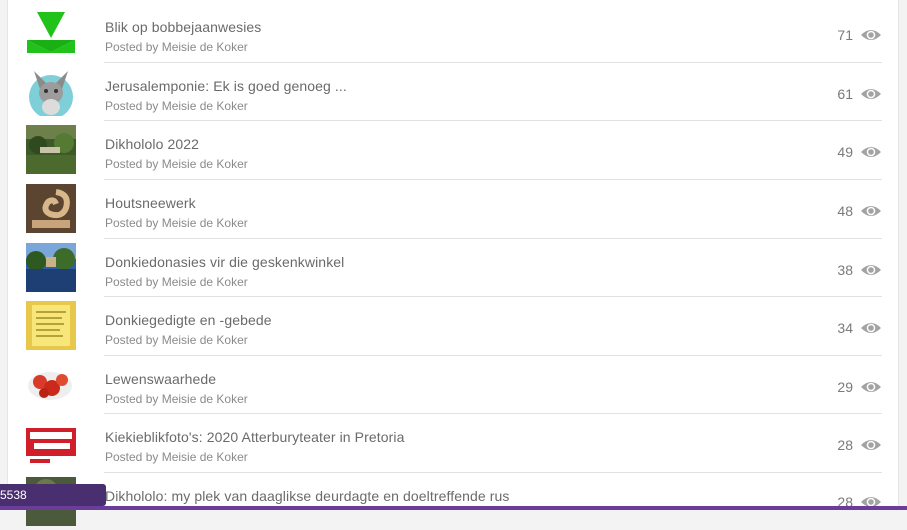  I want to click on woodcarving-photo-icon, so click(51, 208).